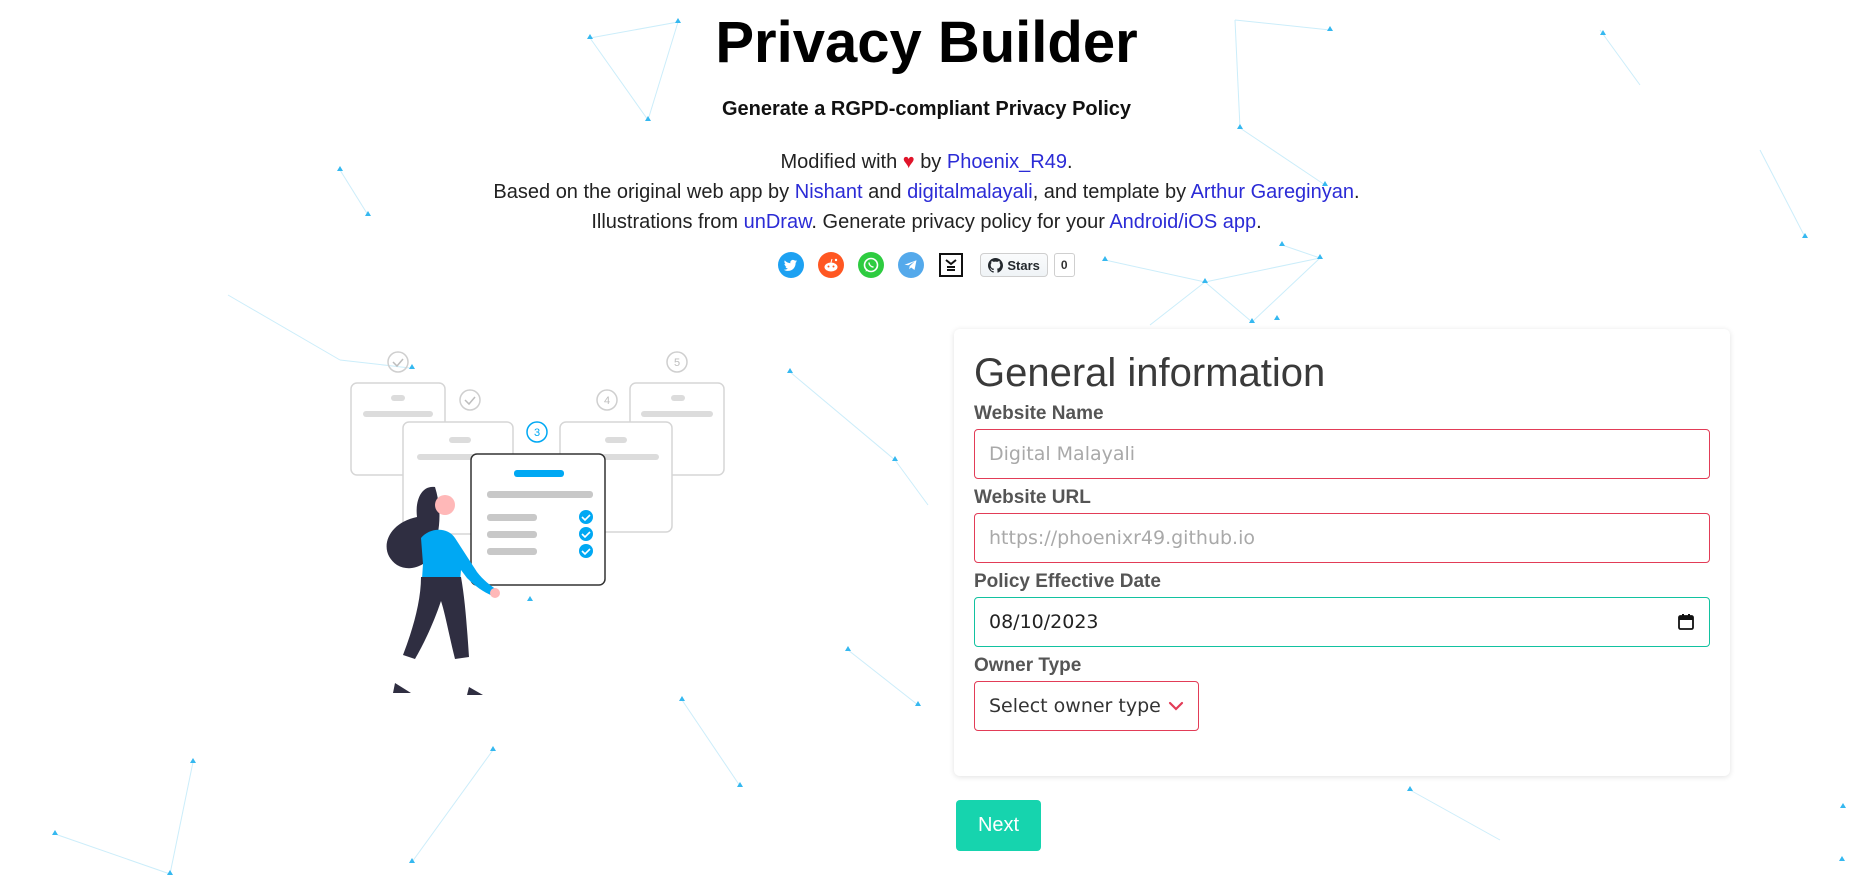 The image size is (1853, 881). What do you see at coordinates (1039, 413) in the screenshot?
I see `website-name-label: Website Name` at bounding box center [1039, 413].